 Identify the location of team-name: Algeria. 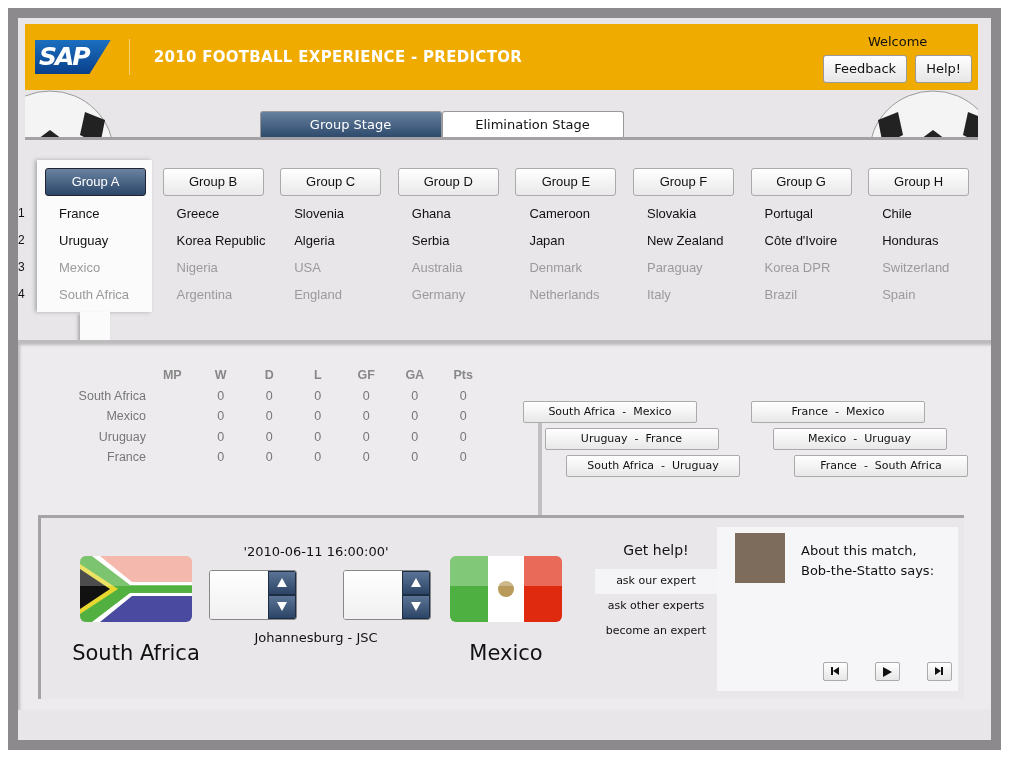
(314, 241).